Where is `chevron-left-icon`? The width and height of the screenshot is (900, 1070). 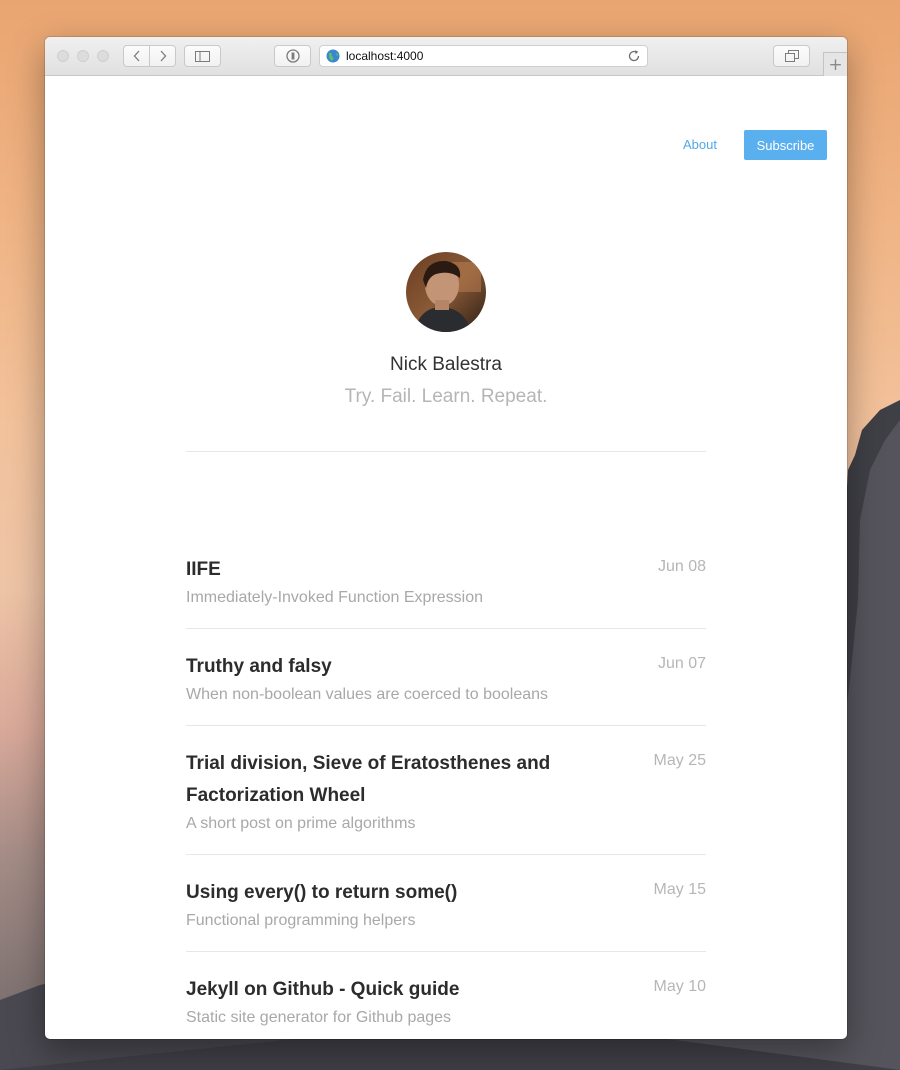 chevron-left-icon is located at coordinates (136, 56).